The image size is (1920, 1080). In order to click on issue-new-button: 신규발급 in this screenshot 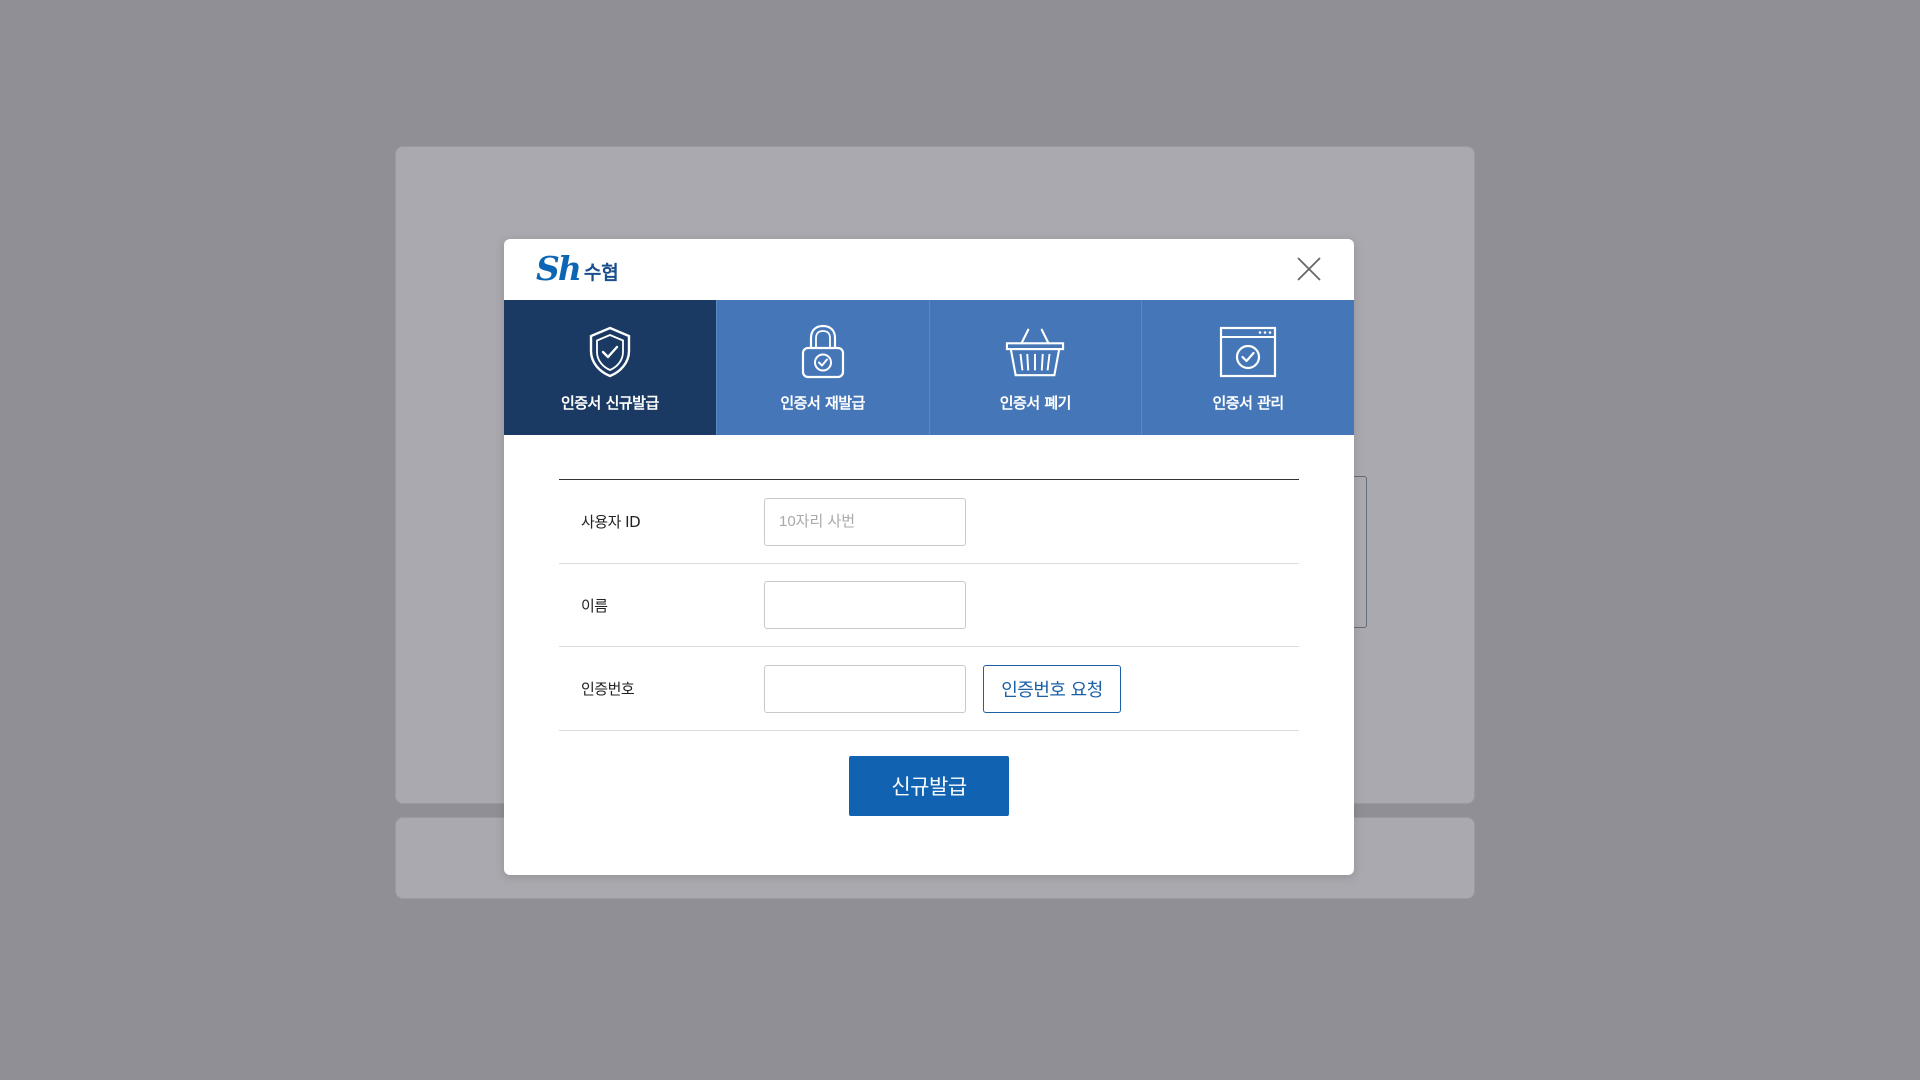, I will do `click(929, 786)`.